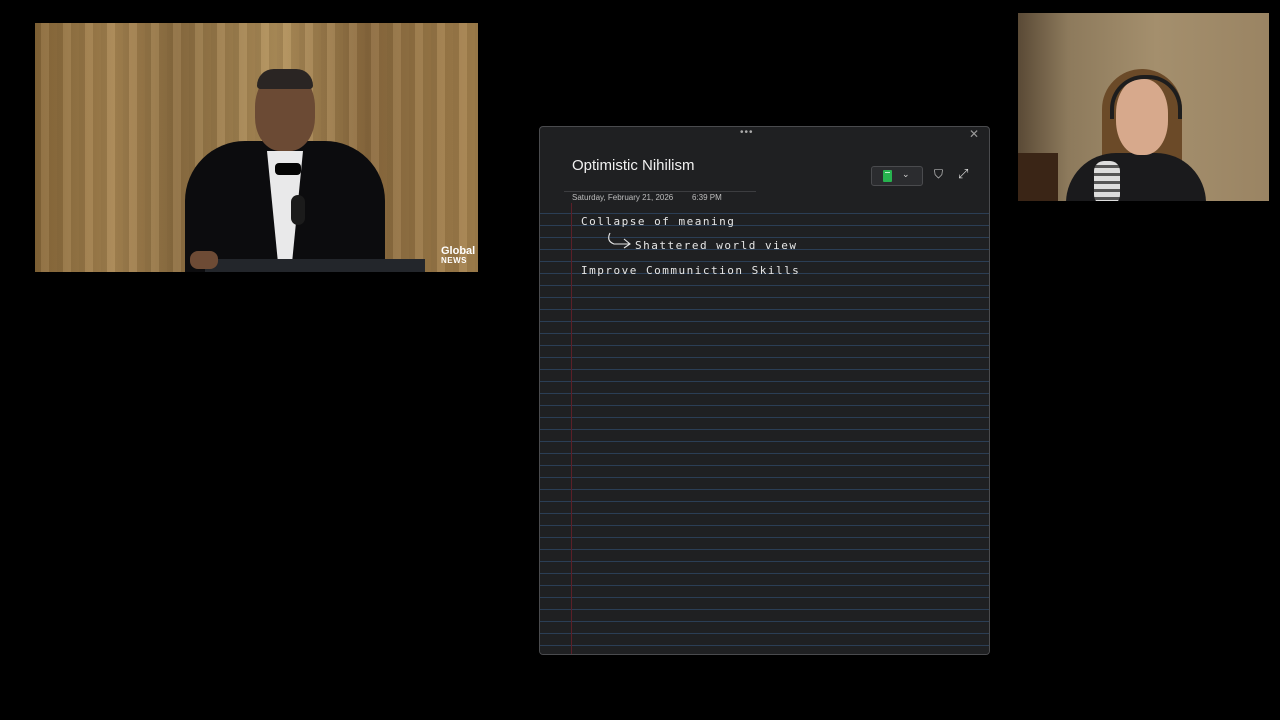  Describe the element at coordinates (571, 428) in the screenshot. I see `margin-line` at that location.